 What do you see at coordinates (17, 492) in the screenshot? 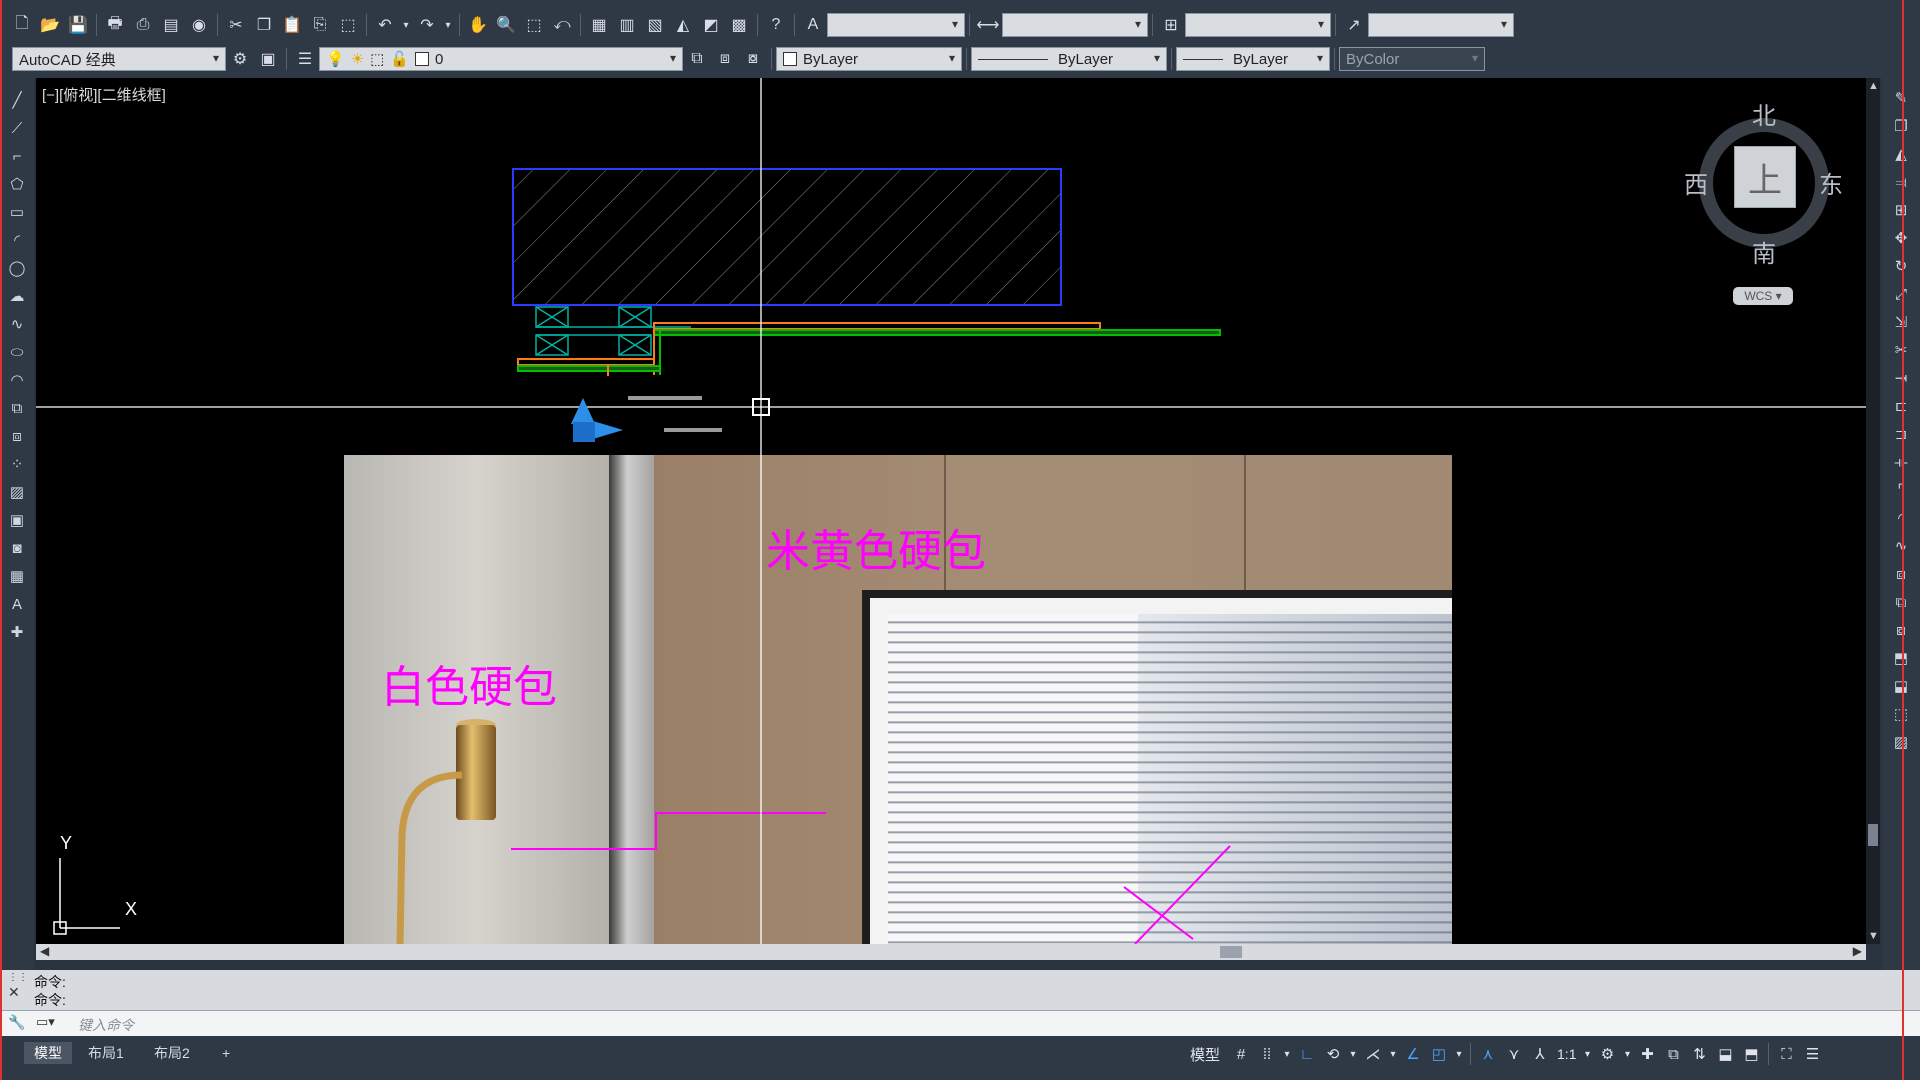
I see `hatch-icon: ▨` at bounding box center [17, 492].